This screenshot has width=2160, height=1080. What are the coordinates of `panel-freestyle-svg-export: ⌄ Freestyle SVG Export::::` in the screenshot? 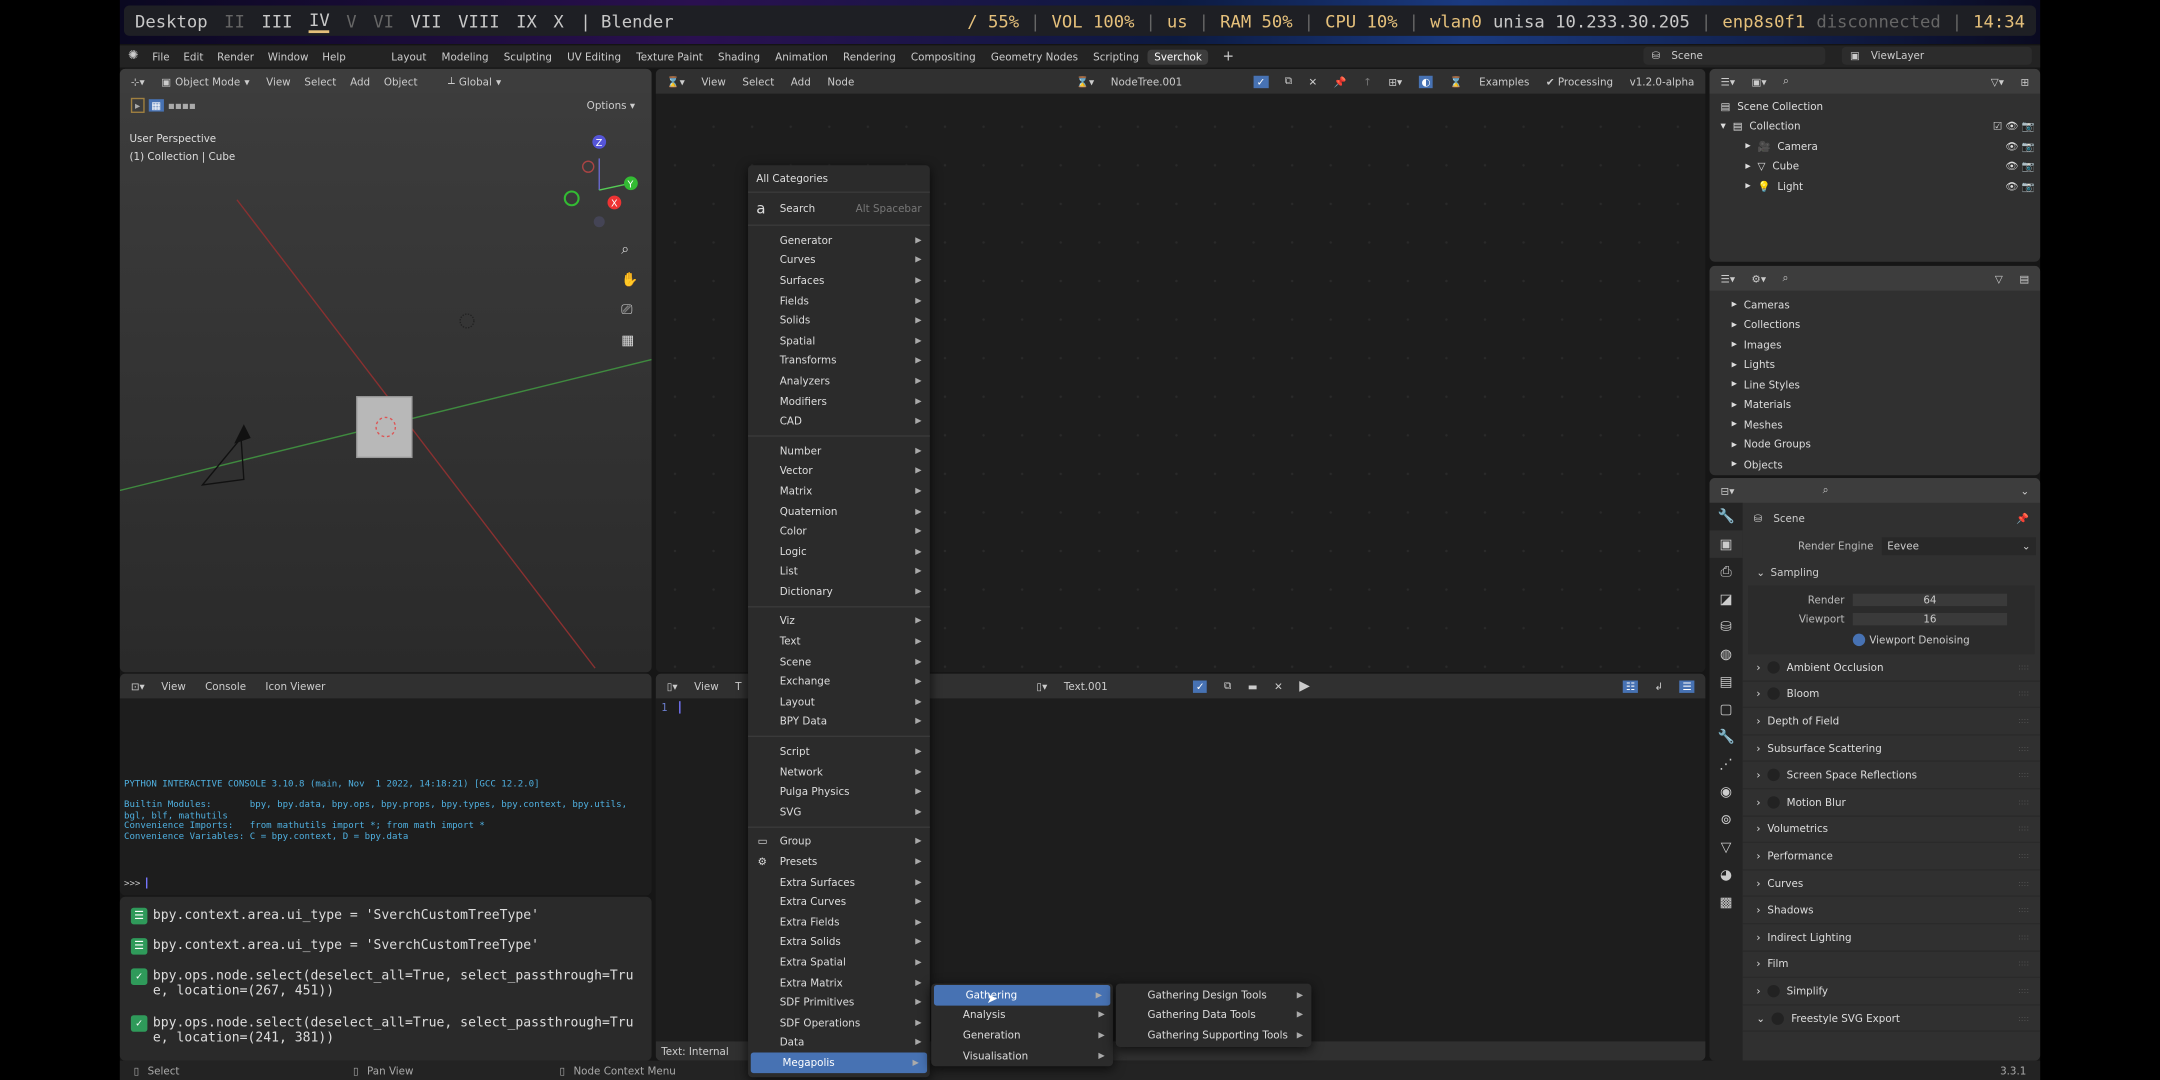 It's located at (1891, 1019).